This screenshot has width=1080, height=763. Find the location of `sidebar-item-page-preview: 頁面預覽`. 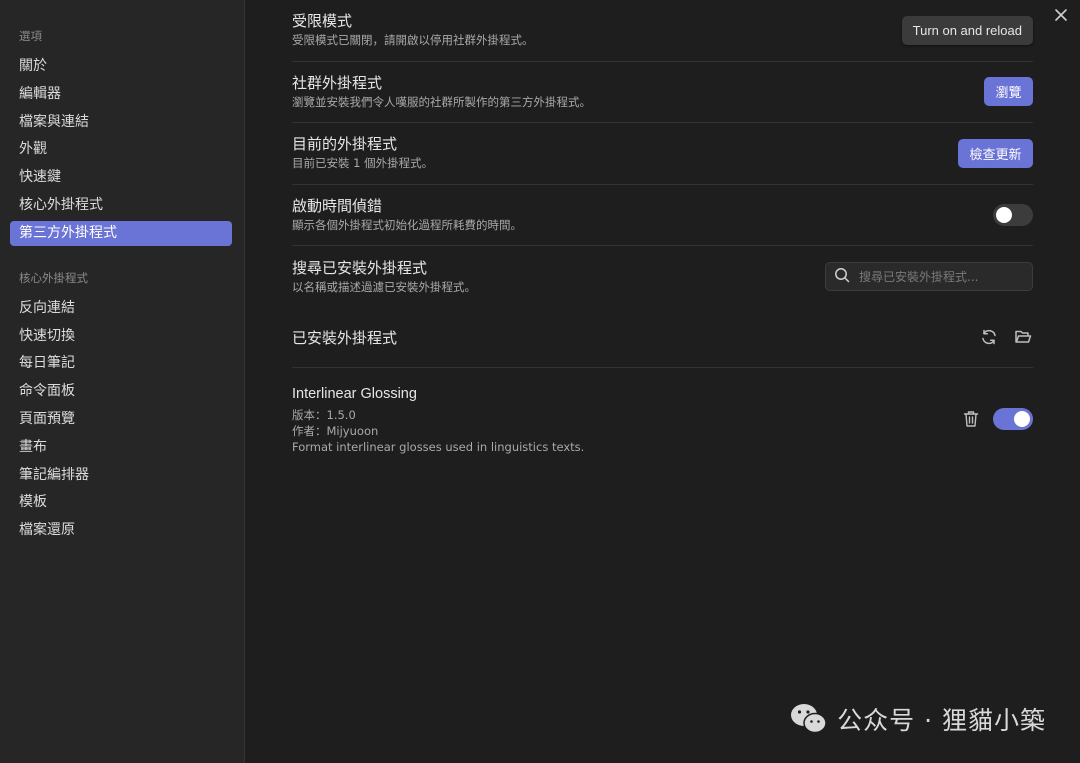

sidebar-item-page-preview: 頁面預覽 is located at coordinates (121, 419).